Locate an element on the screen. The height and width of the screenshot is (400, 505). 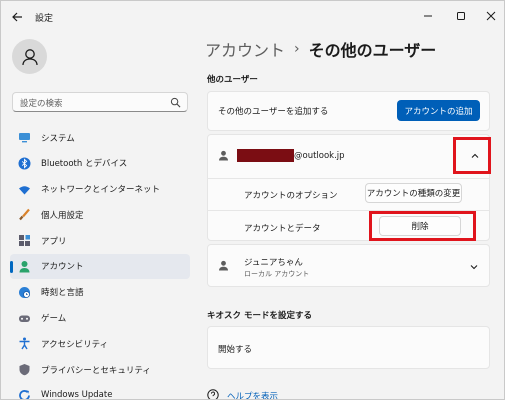
user-name: ジュニアちゃん is located at coordinates (273, 263).